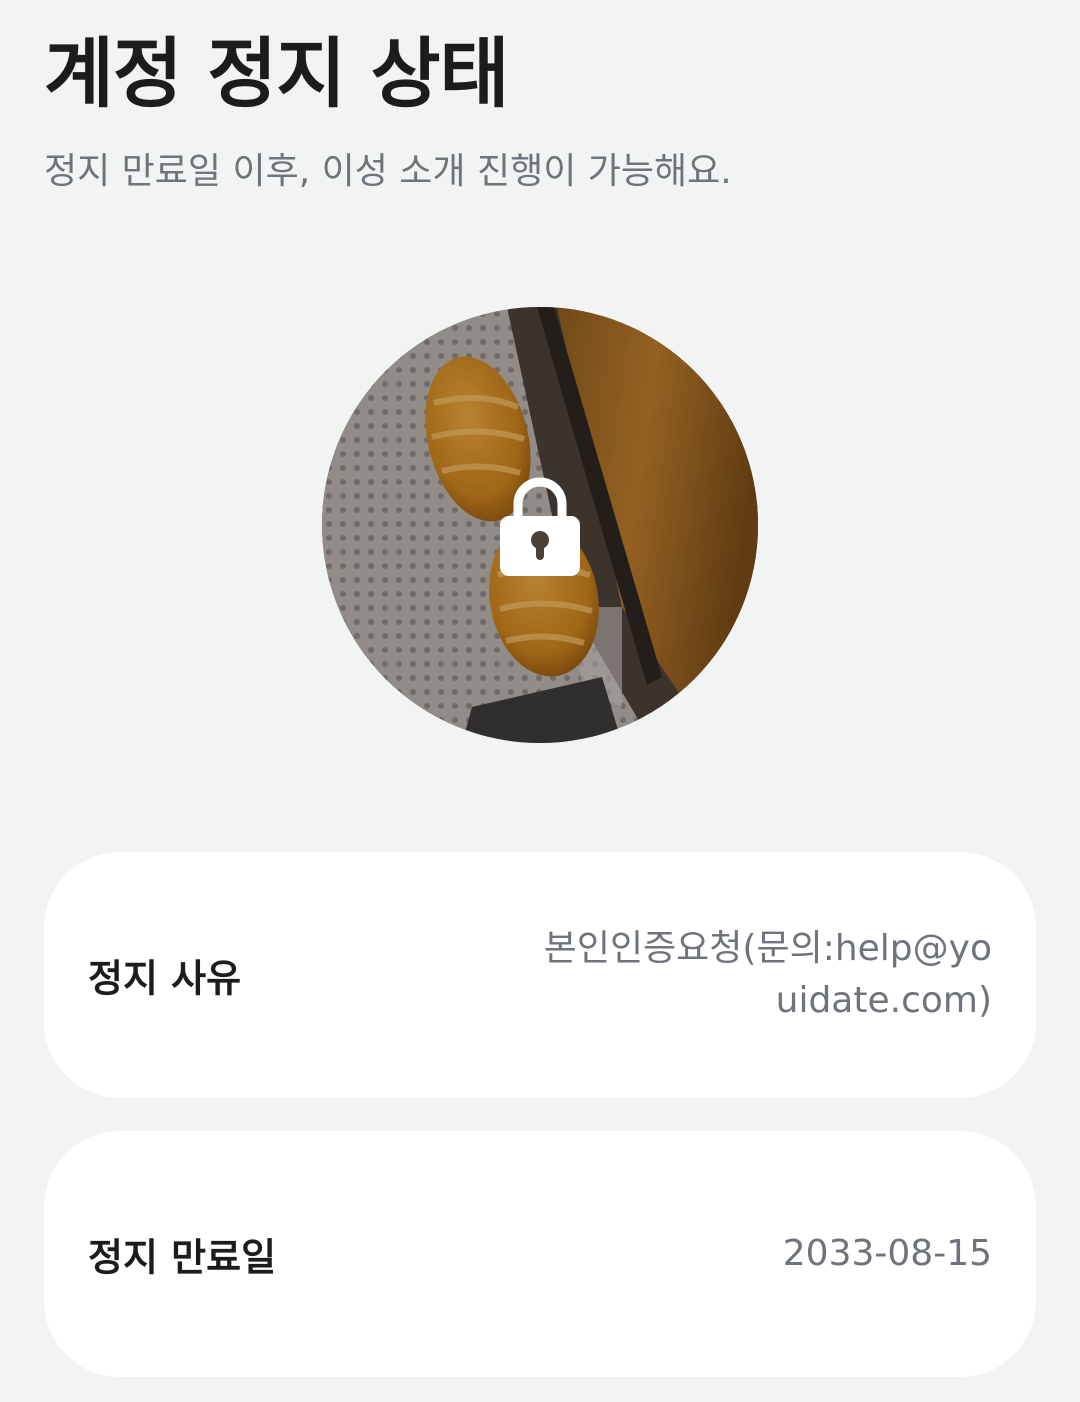 The height and width of the screenshot is (1402, 1080). What do you see at coordinates (276, 73) in the screenshot?
I see `page-title: 계정 정지 상태` at bounding box center [276, 73].